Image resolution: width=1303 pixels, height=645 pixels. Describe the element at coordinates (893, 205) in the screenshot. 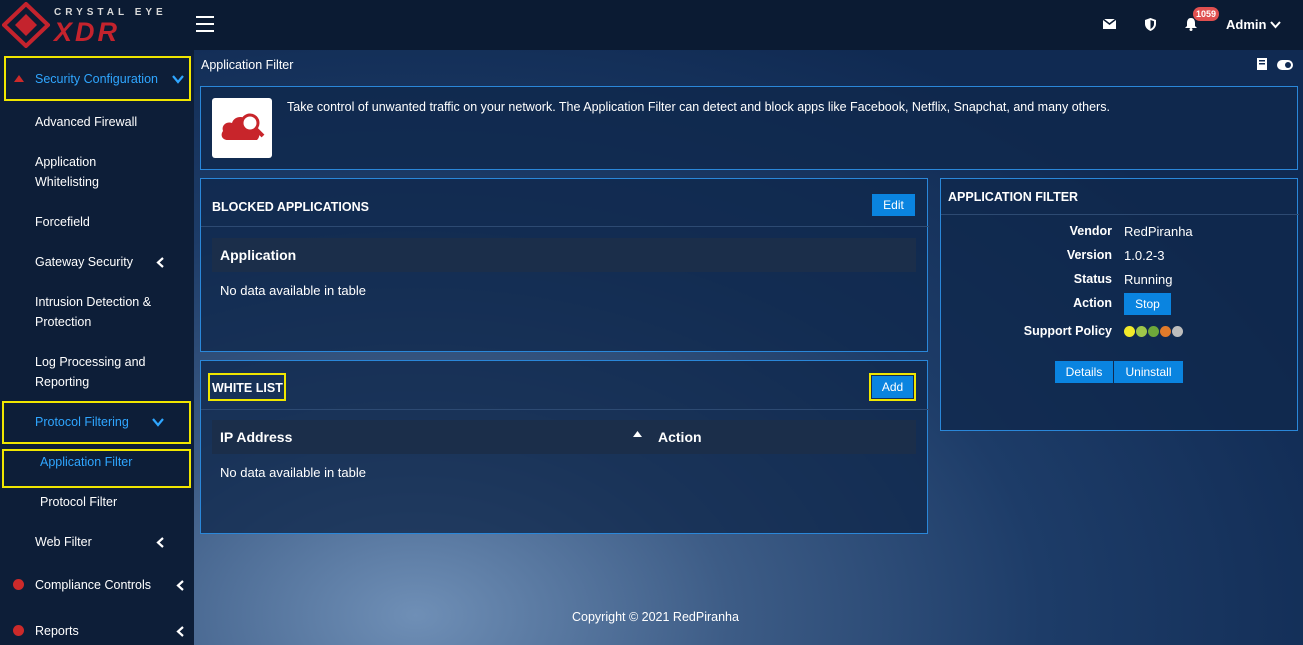

I see `edit-button: Edit` at that location.